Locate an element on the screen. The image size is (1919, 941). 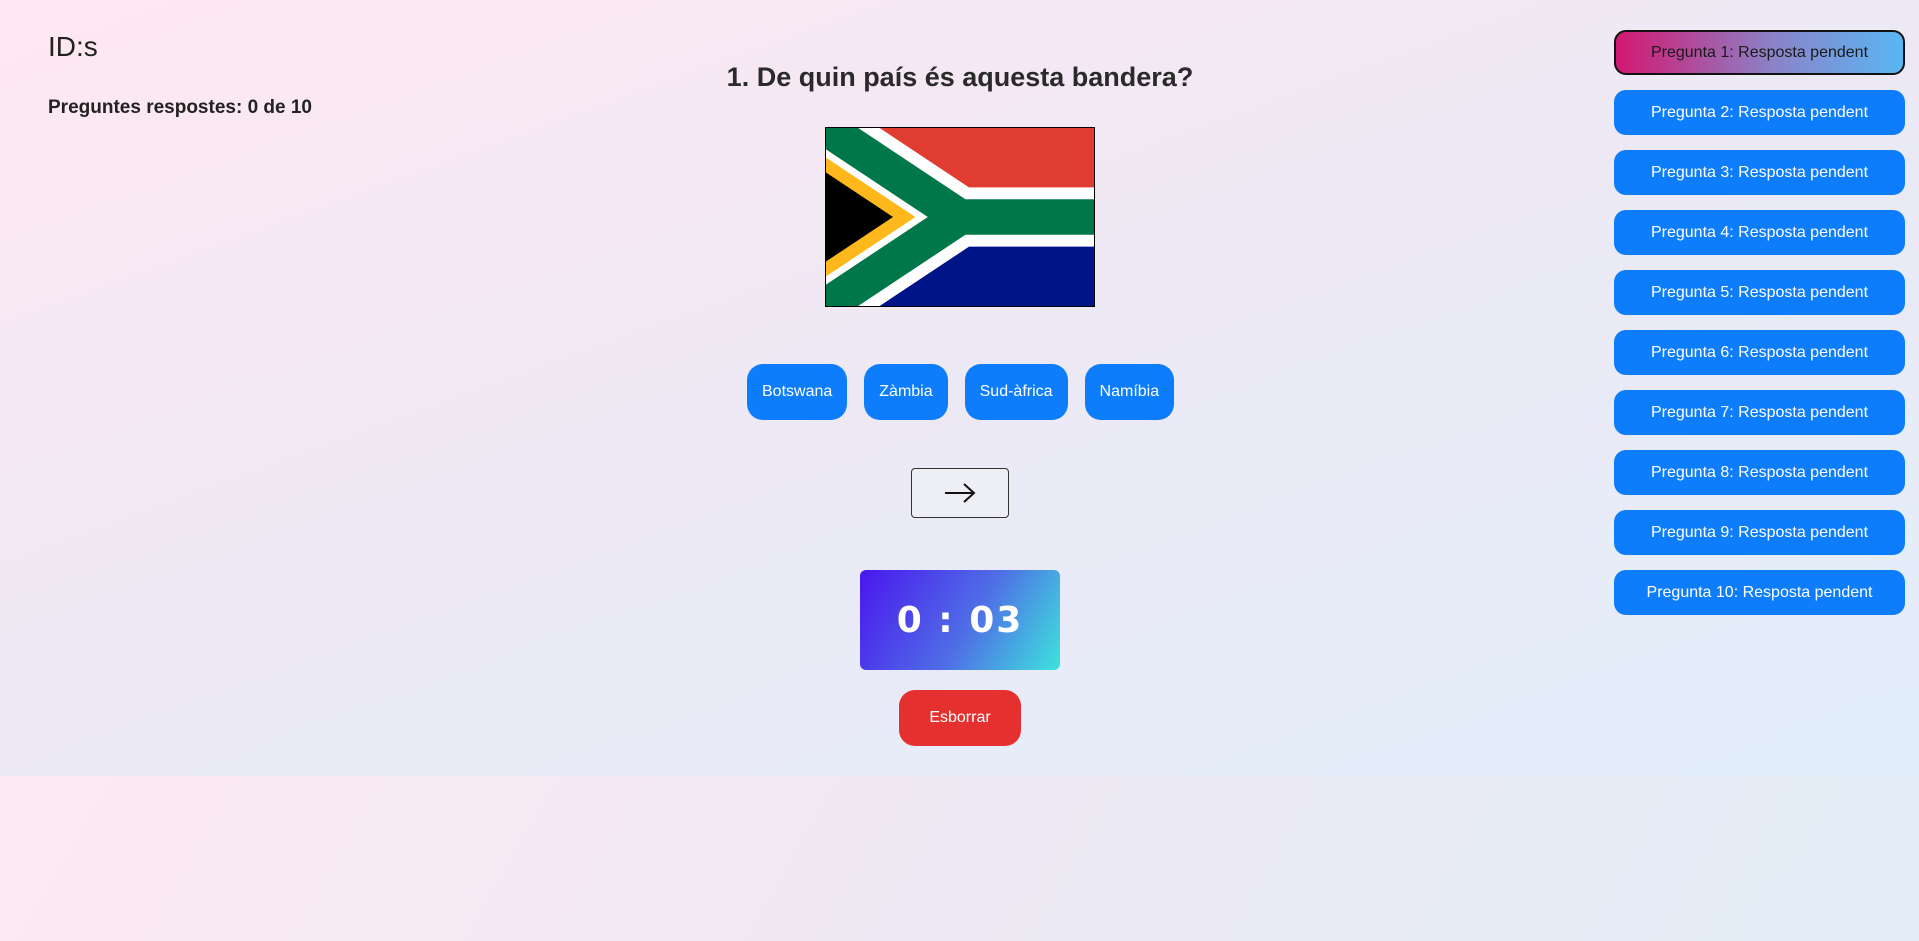
sidebar-item-question-6: Pregunta 6: Resposta pendent is located at coordinates (1759, 352).